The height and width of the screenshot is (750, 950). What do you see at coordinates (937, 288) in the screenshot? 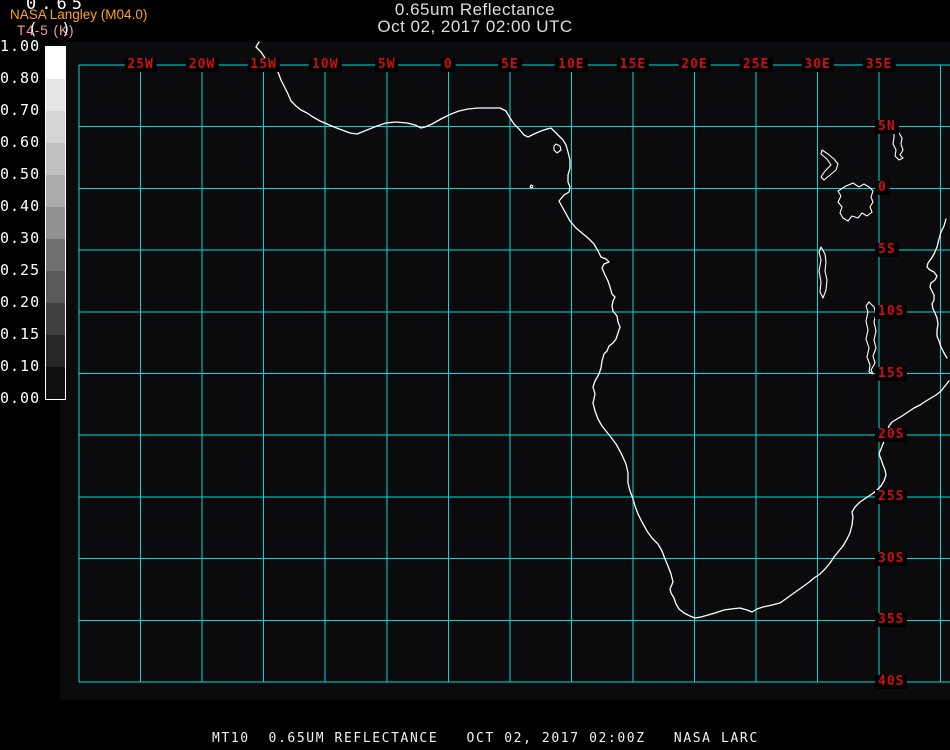
I see `east-africa-coastline` at bounding box center [937, 288].